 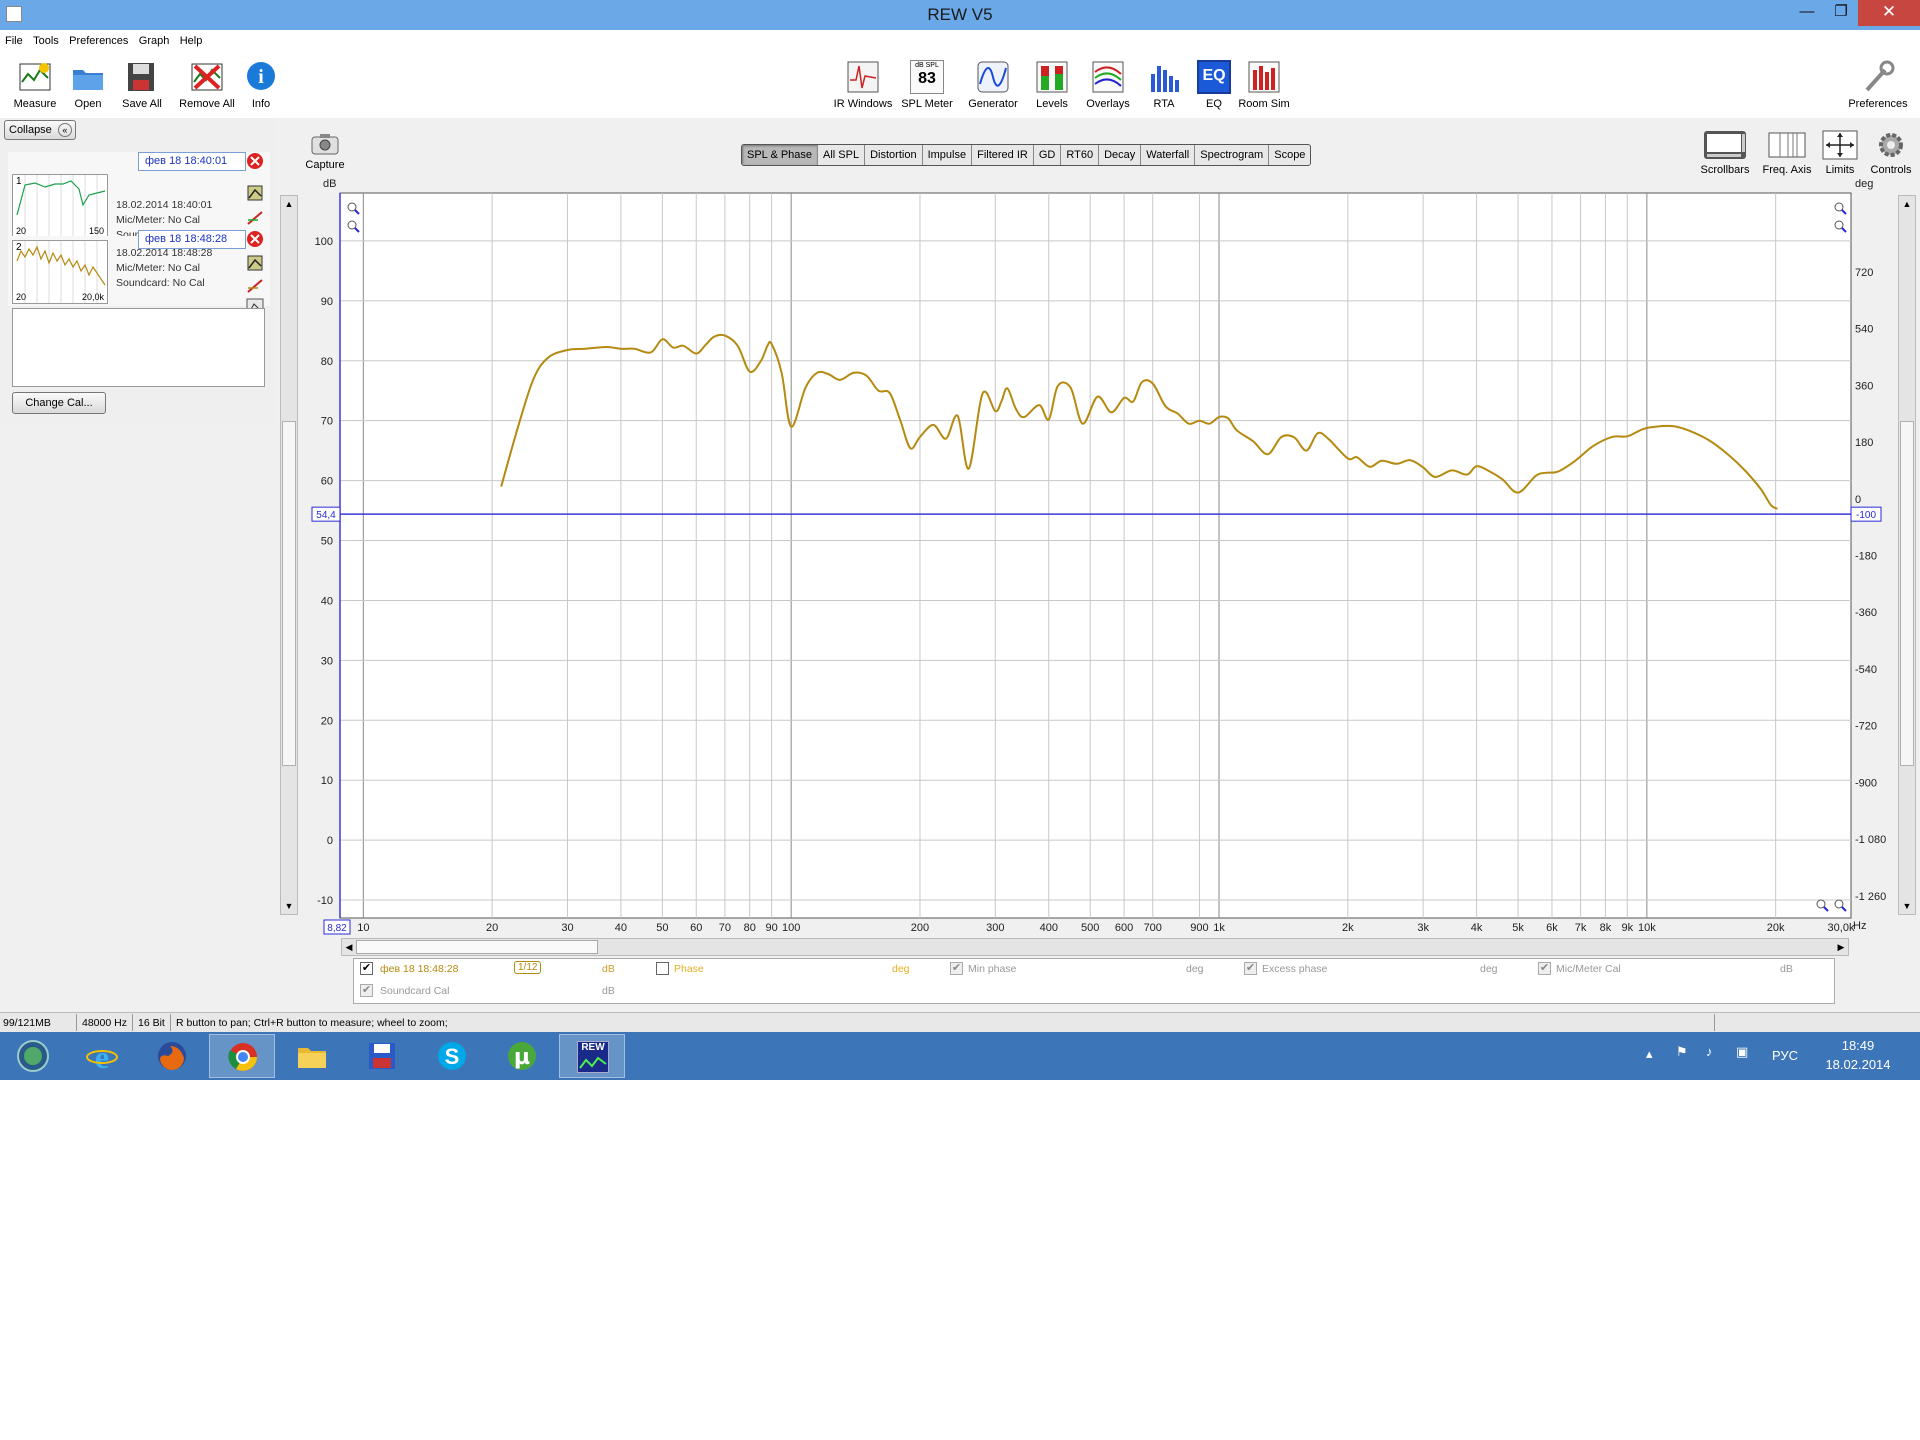 What do you see at coordinates (1606, 928) in the screenshot?
I see `x-tick-label: 8k` at bounding box center [1606, 928].